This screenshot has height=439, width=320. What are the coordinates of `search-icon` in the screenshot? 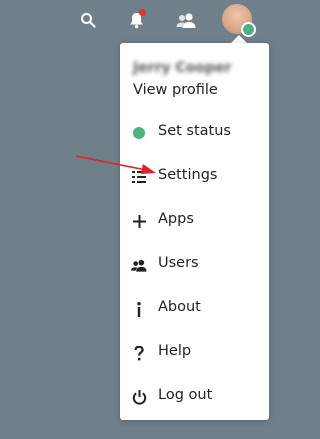 It's located at (88, 20).